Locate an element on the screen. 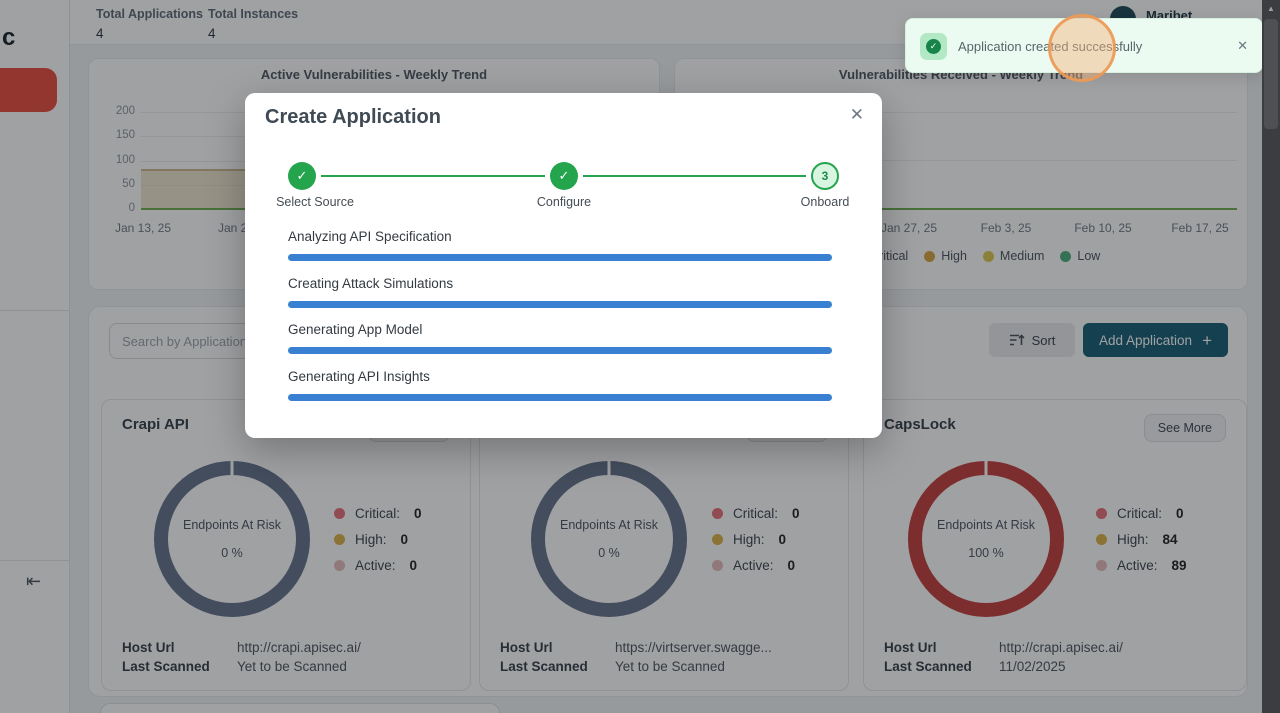  scroll-up-button: ▲ is located at coordinates (1271, 8).